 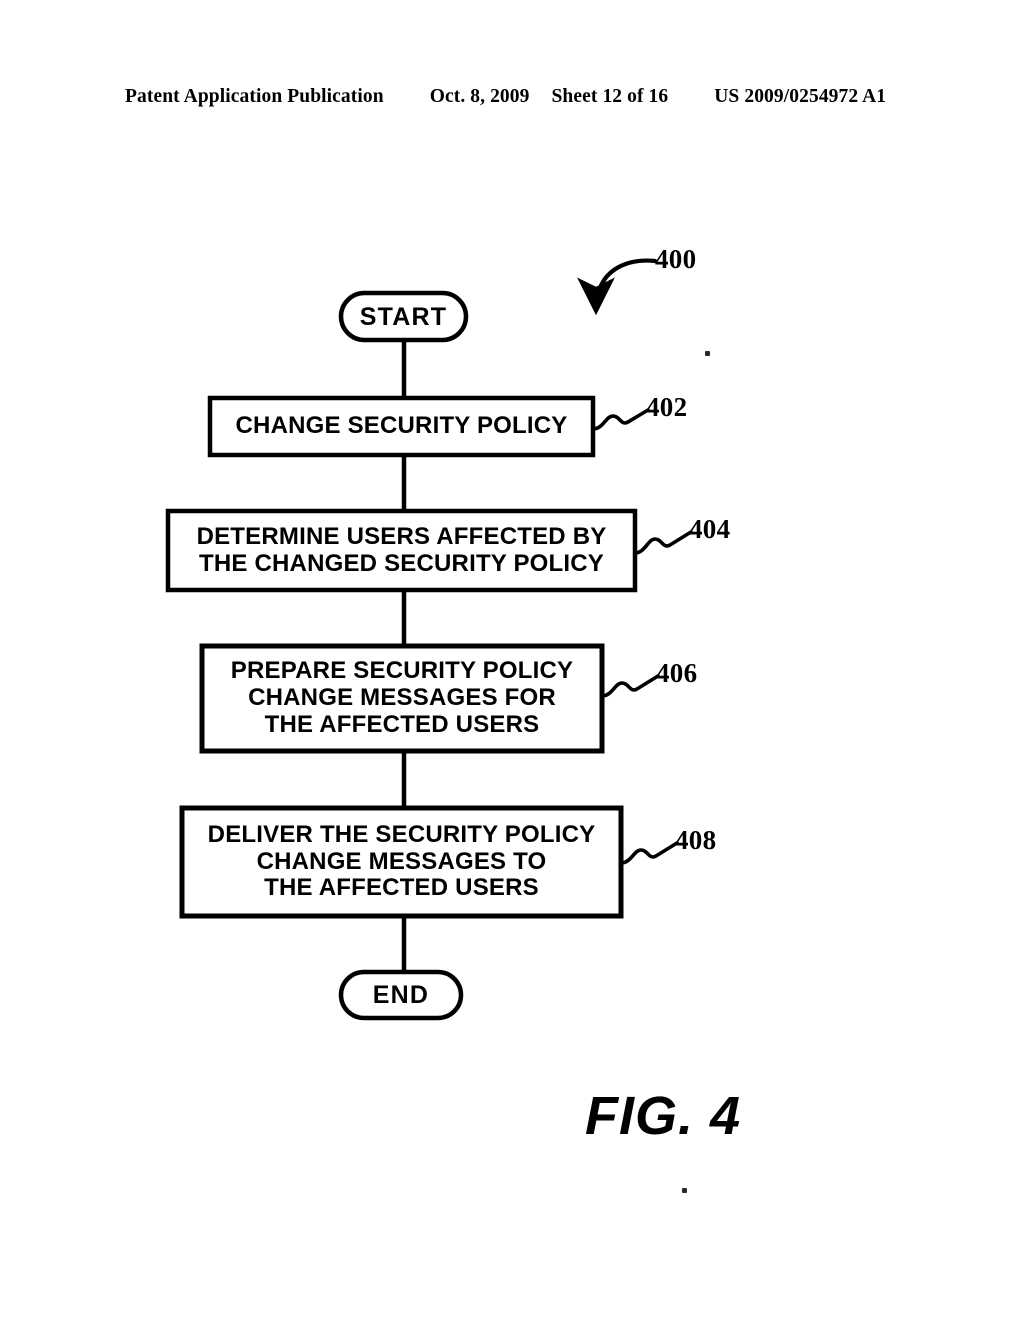 What do you see at coordinates (667, 407) in the screenshot?
I see `reference-numeral-402: 402` at bounding box center [667, 407].